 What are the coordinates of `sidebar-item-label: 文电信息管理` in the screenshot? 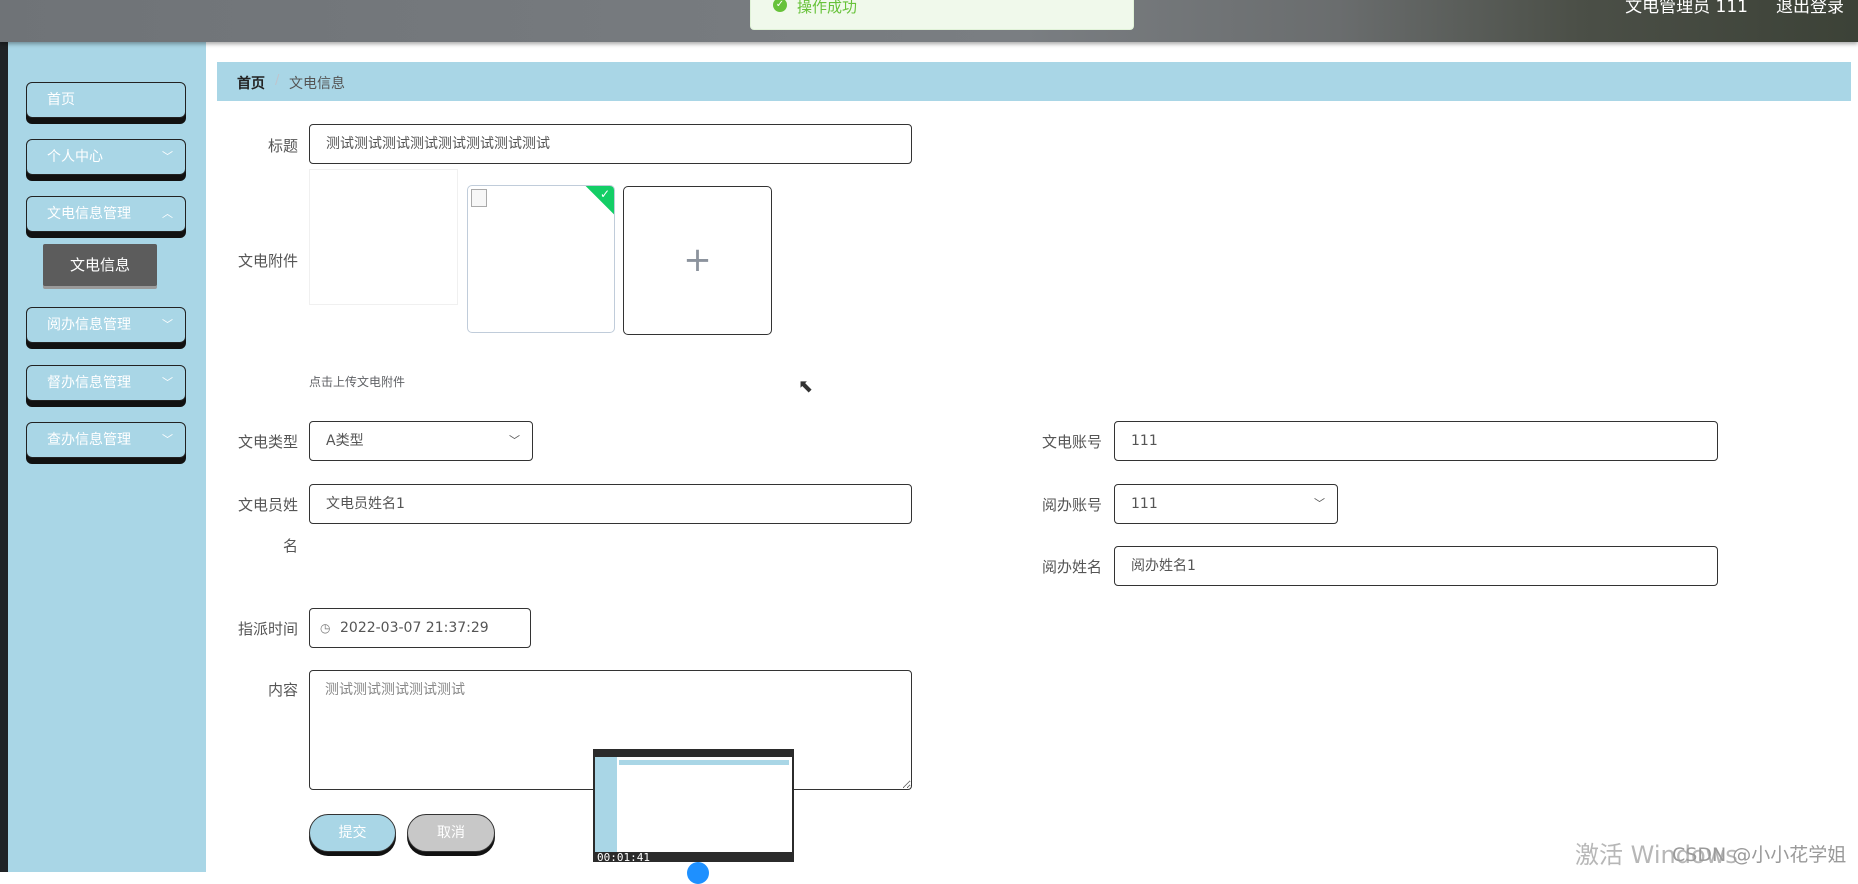 It's located at (89, 214).